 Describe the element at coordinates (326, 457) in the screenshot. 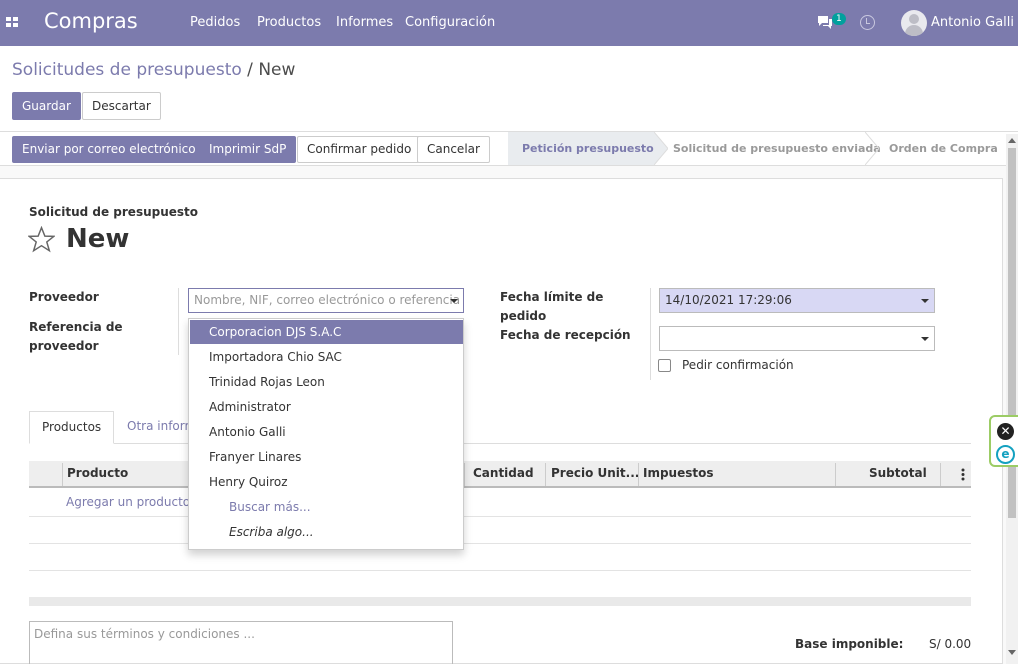

I see `dropdown-option: Franyer Linares` at that location.